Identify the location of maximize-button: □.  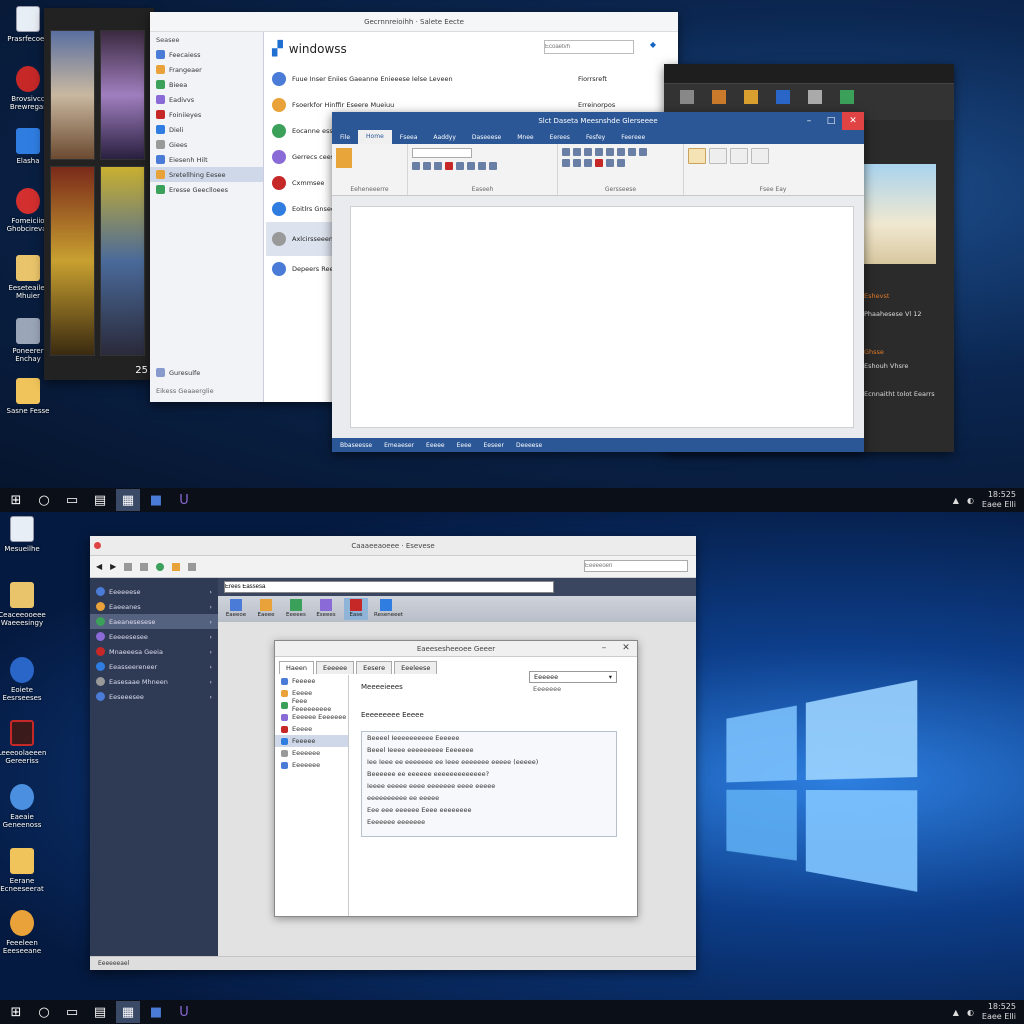
(831, 121).